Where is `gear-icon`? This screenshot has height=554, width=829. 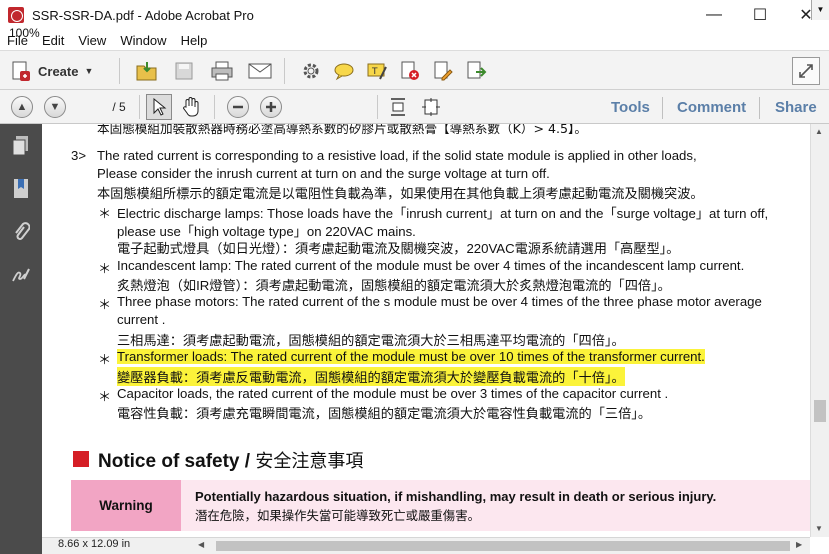 gear-icon is located at coordinates (311, 71).